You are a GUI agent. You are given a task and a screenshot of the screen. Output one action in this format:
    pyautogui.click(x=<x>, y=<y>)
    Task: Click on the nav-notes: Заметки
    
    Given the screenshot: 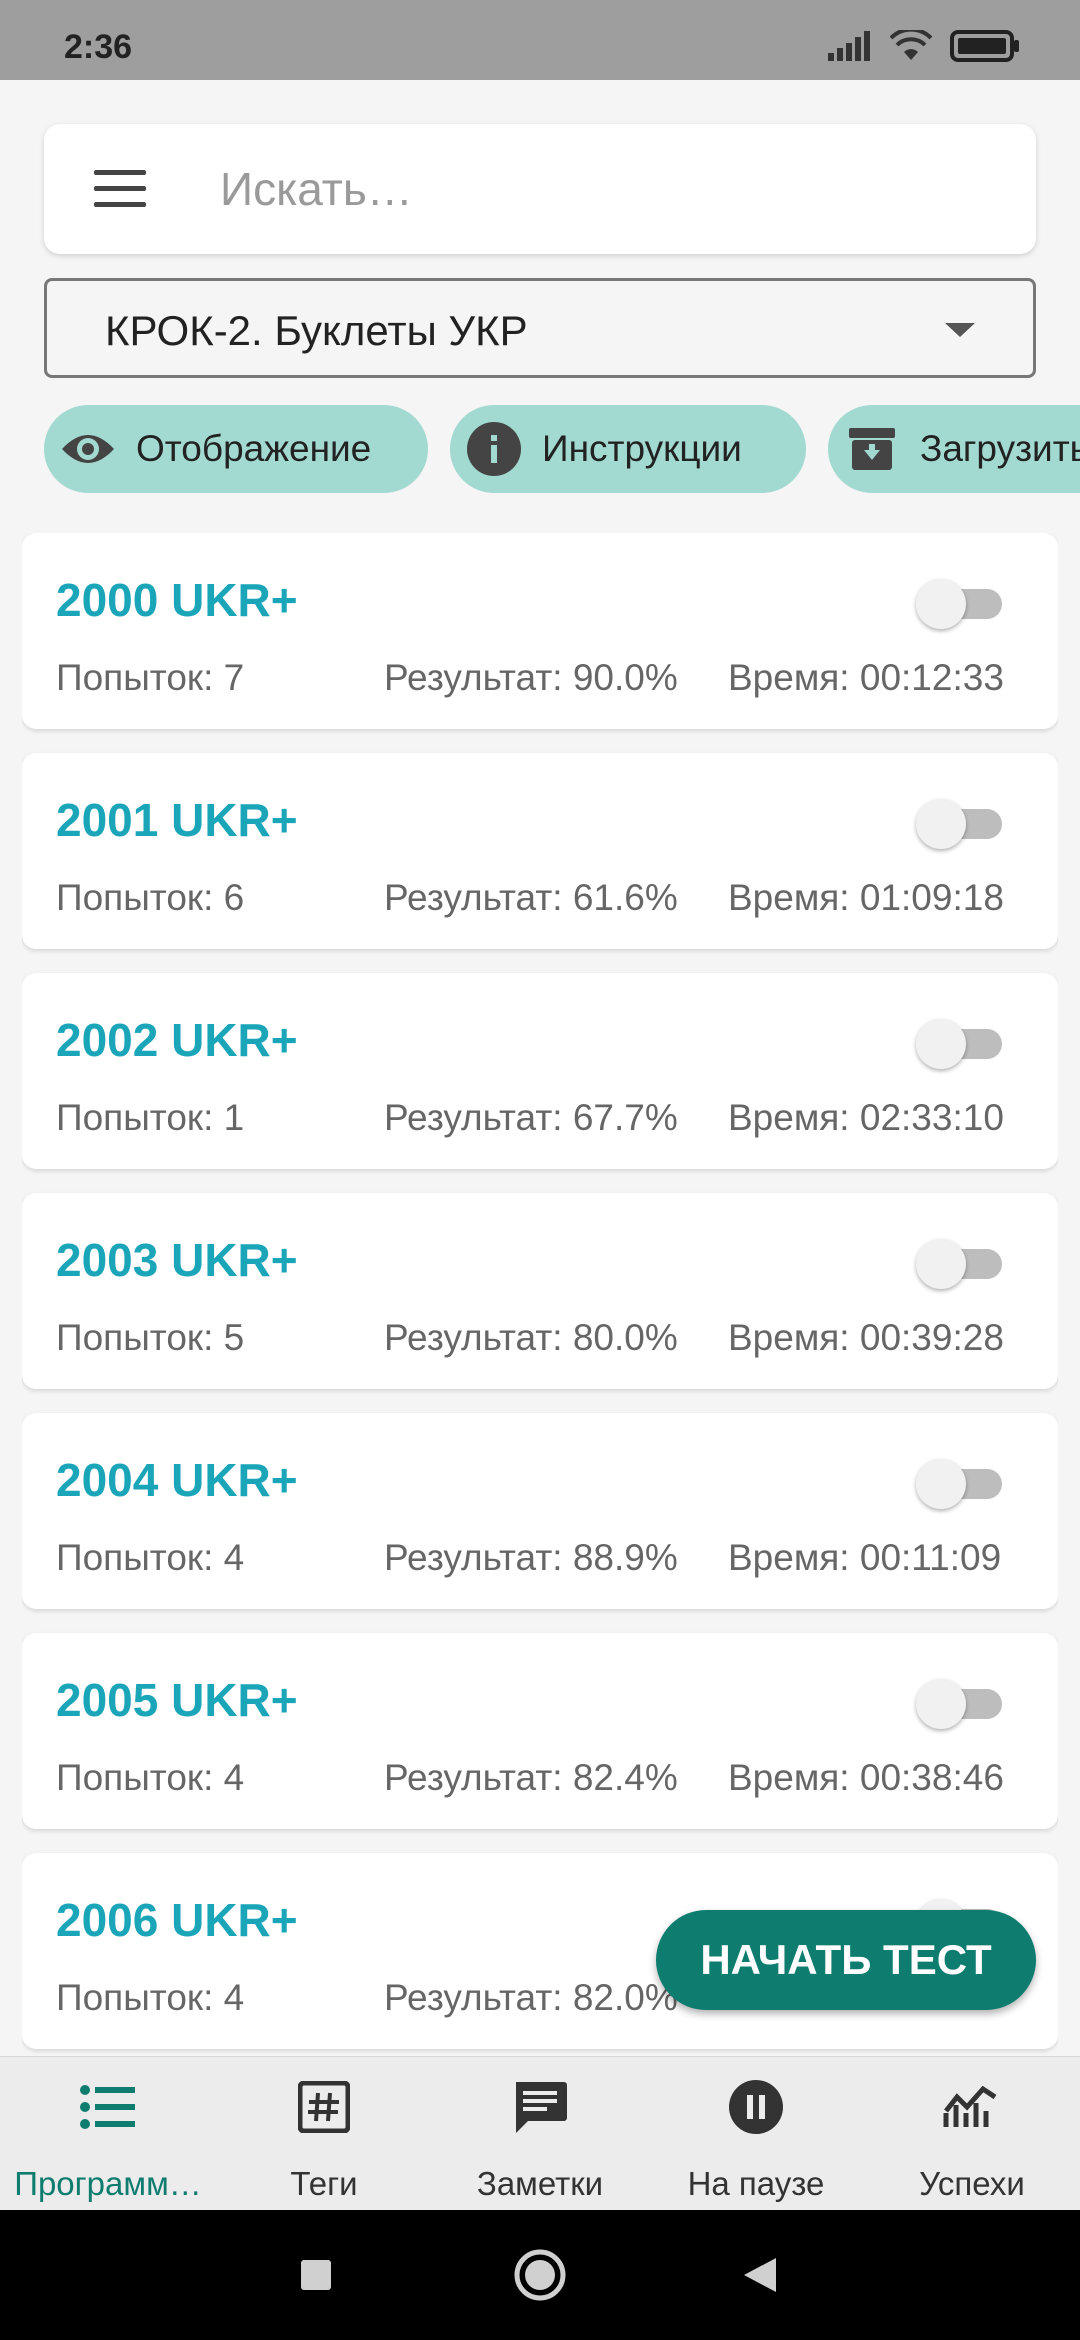 What is the action you would take?
    pyautogui.click(x=540, y=2134)
    